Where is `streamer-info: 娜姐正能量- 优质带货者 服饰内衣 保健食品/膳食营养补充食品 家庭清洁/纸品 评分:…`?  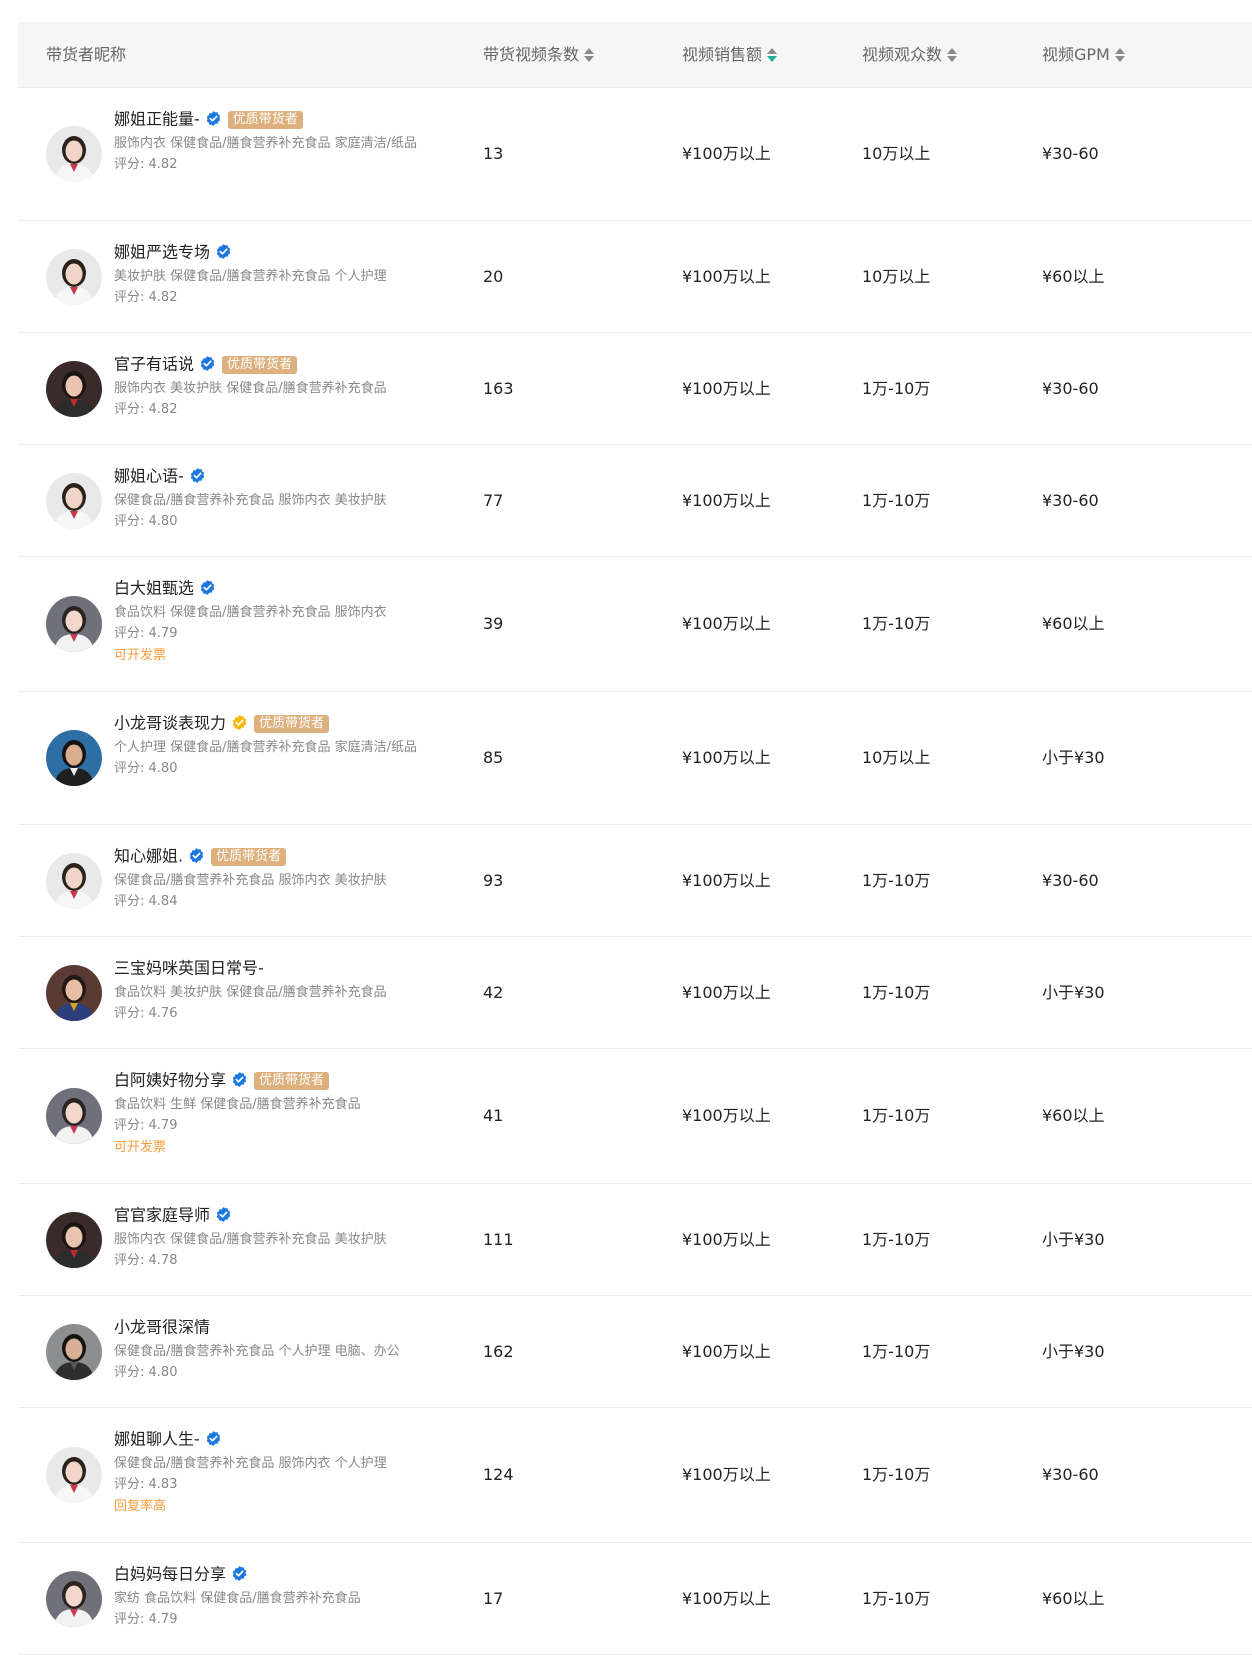 streamer-info: 娜姐正能量- 优质带货者 服饰内衣 保健食品/膳食营养补充食品 家庭清洁/纸品 评分:… is located at coordinates (274, 141).